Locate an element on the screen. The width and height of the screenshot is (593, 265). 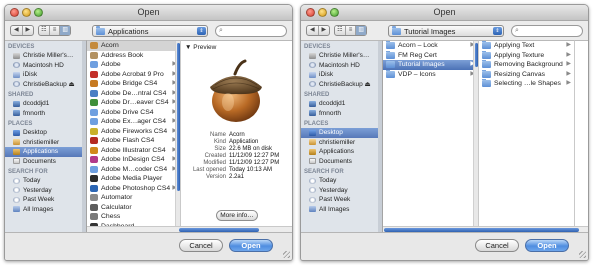
metadata-row-created: Created 11/12/09 12:27 PM is located at coordinates (236, 156).